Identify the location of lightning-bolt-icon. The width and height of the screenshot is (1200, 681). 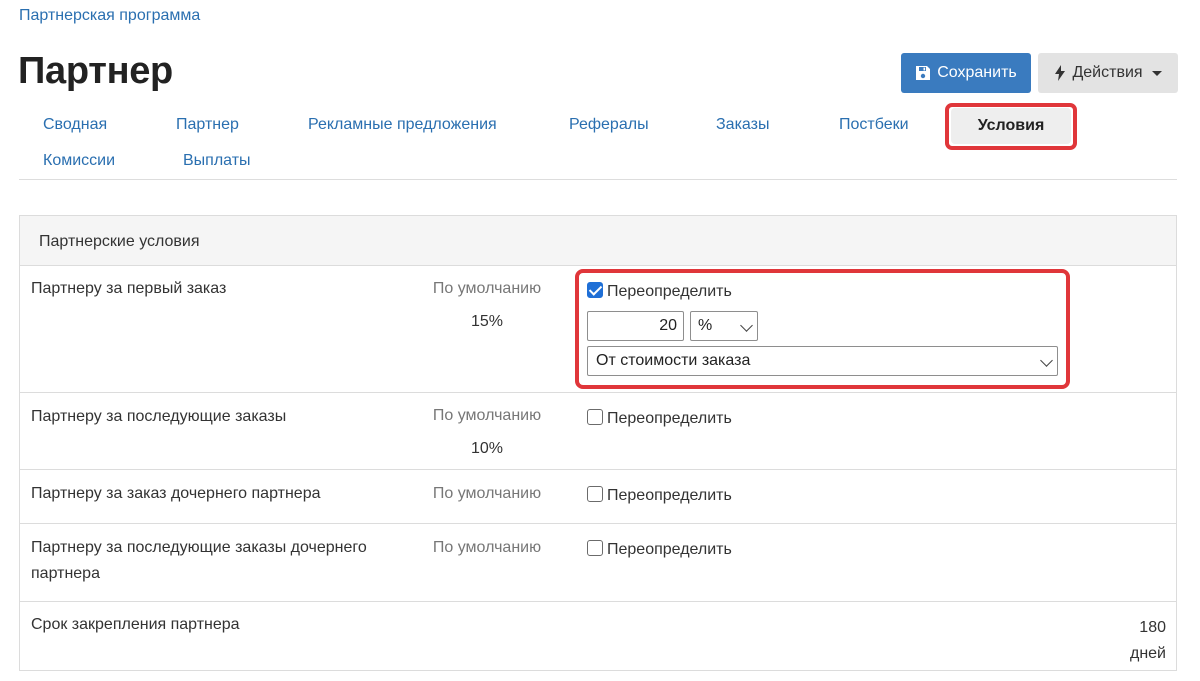
(1060, 73).